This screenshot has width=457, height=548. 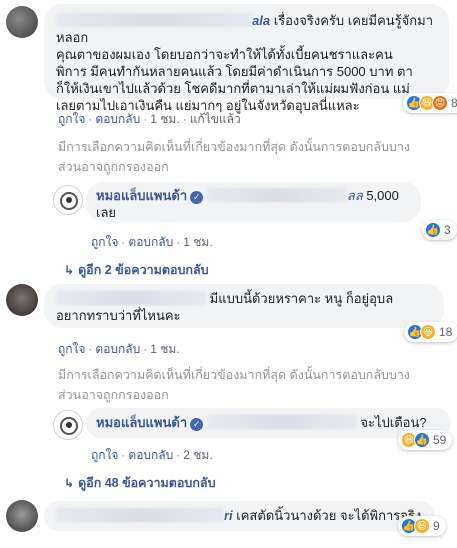 I want to click on reaction-count: 81, so click(x=454, y=103).